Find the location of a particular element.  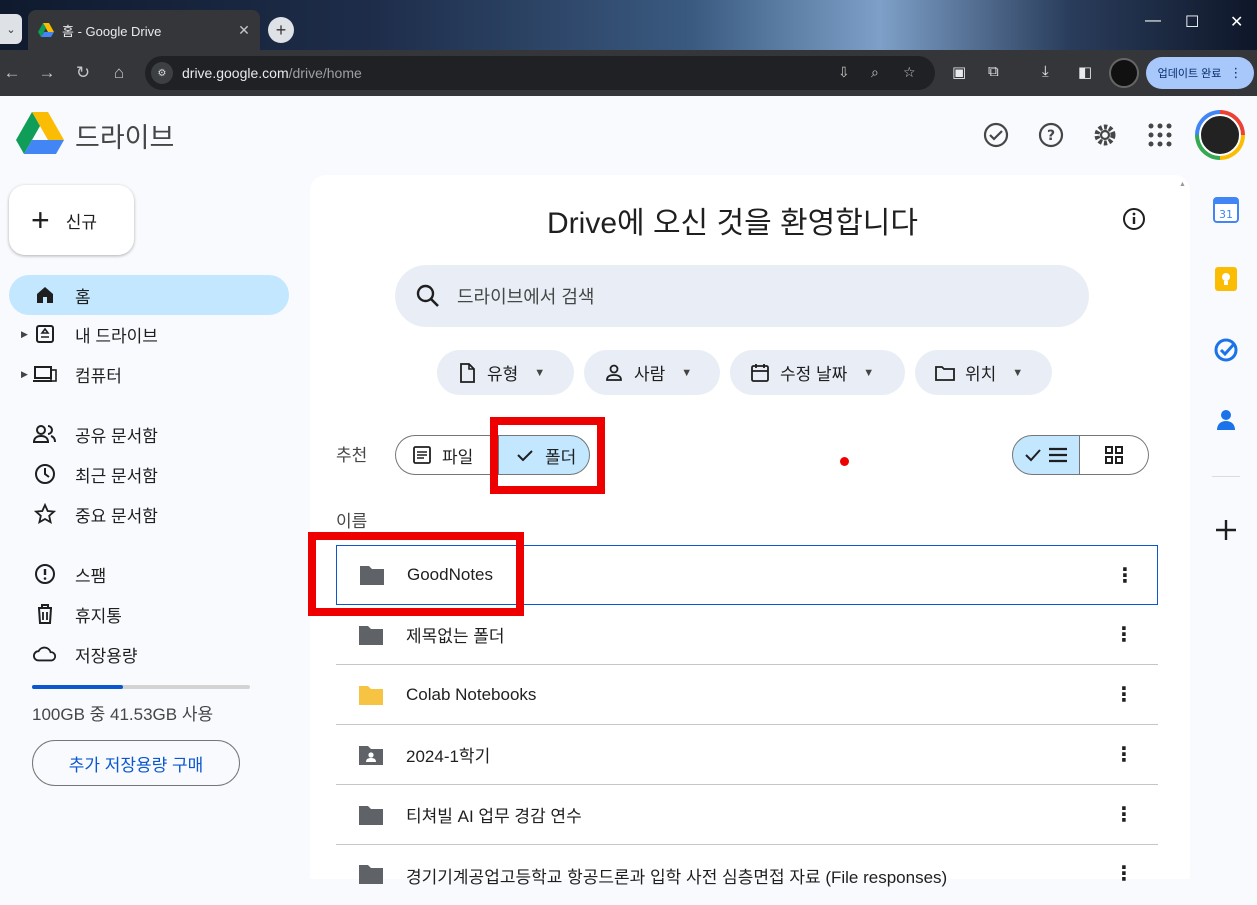

sidebar-item-label: 저장용량 is located at coordinates (106, 656).